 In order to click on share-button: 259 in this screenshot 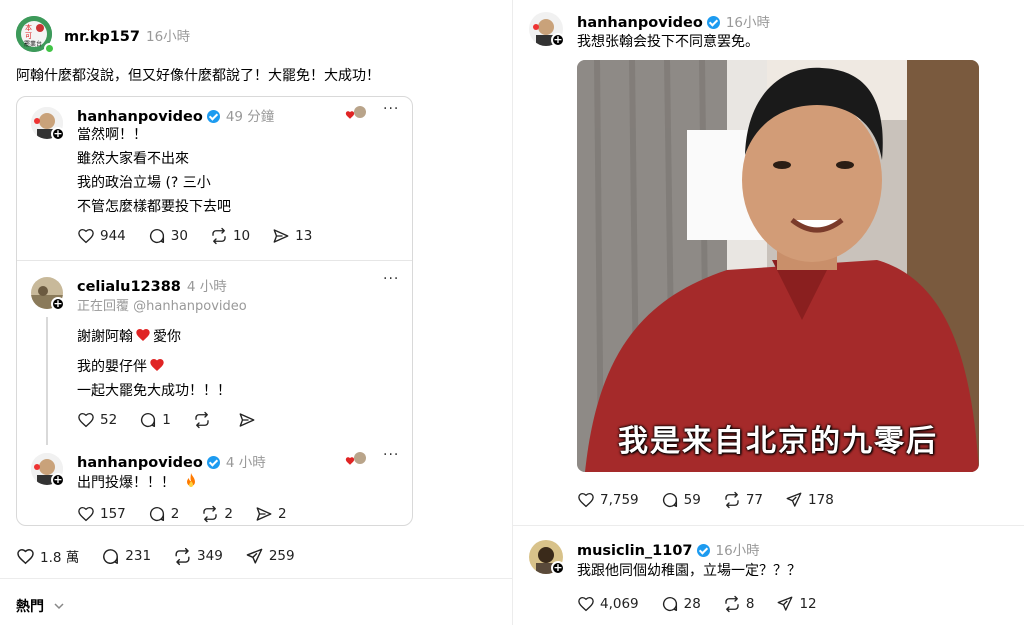, I will do `click(270, 556)`.